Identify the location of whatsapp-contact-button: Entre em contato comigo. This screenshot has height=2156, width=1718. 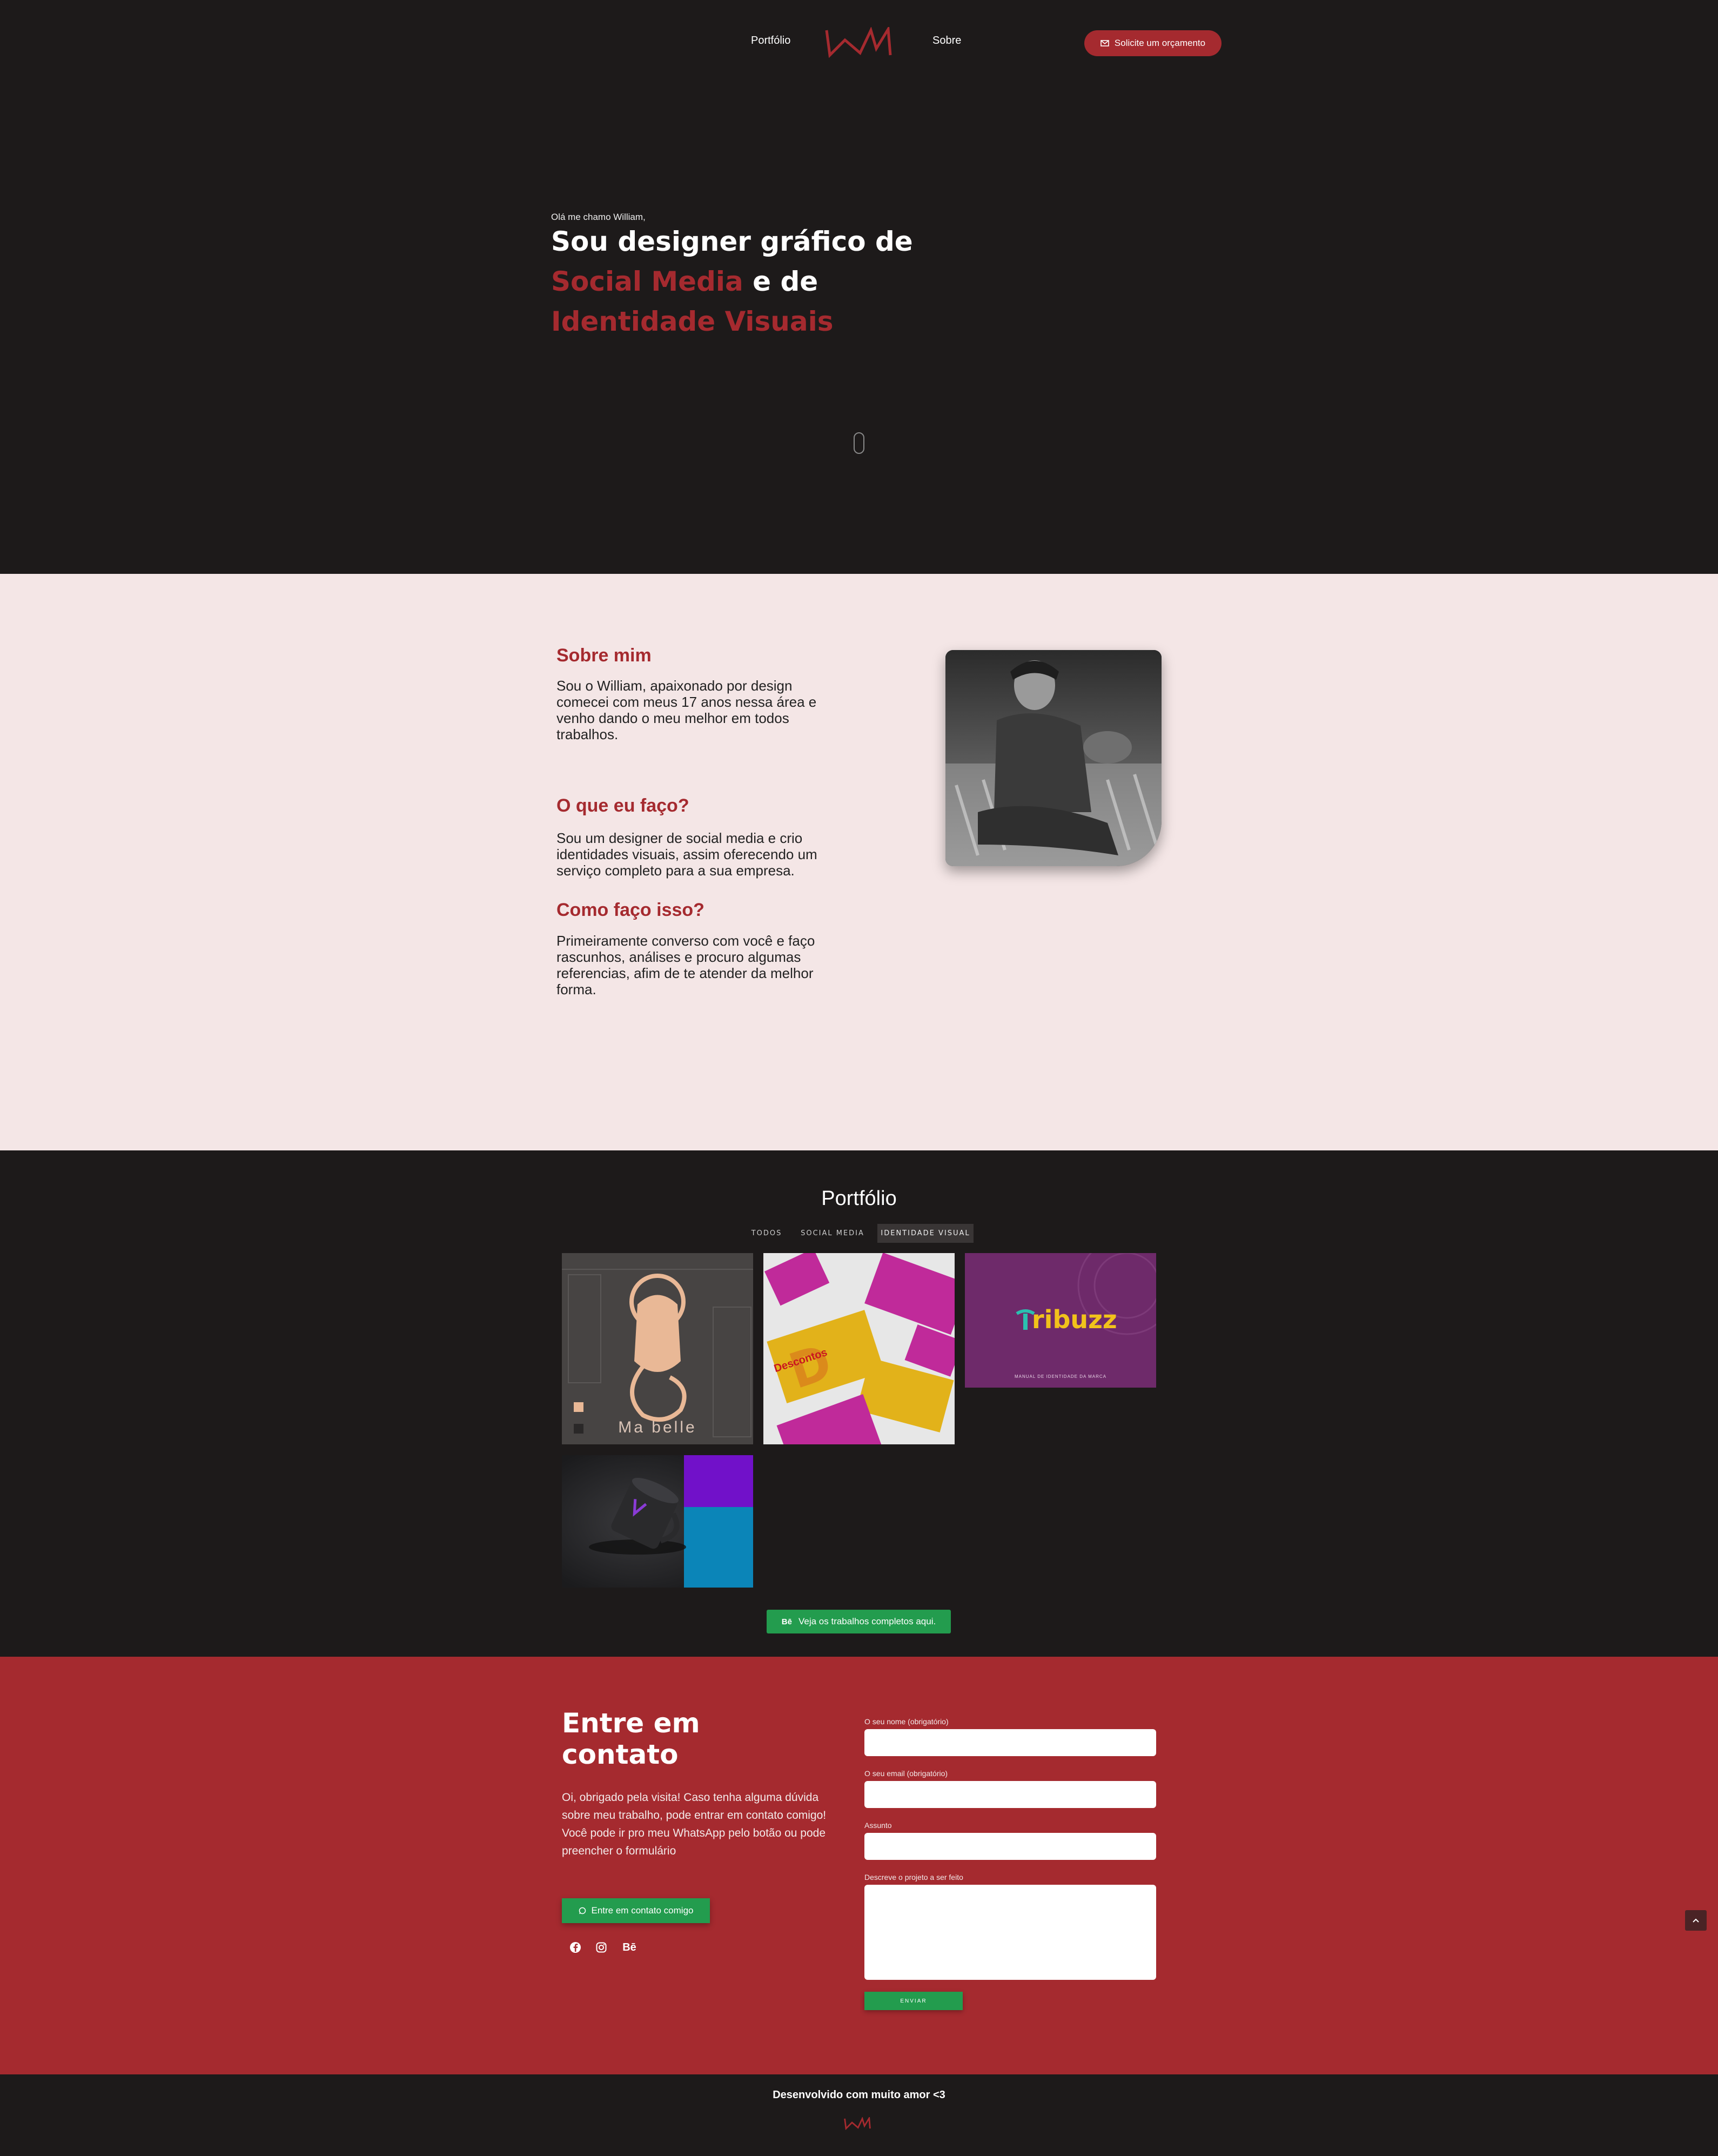
(636, 1910).